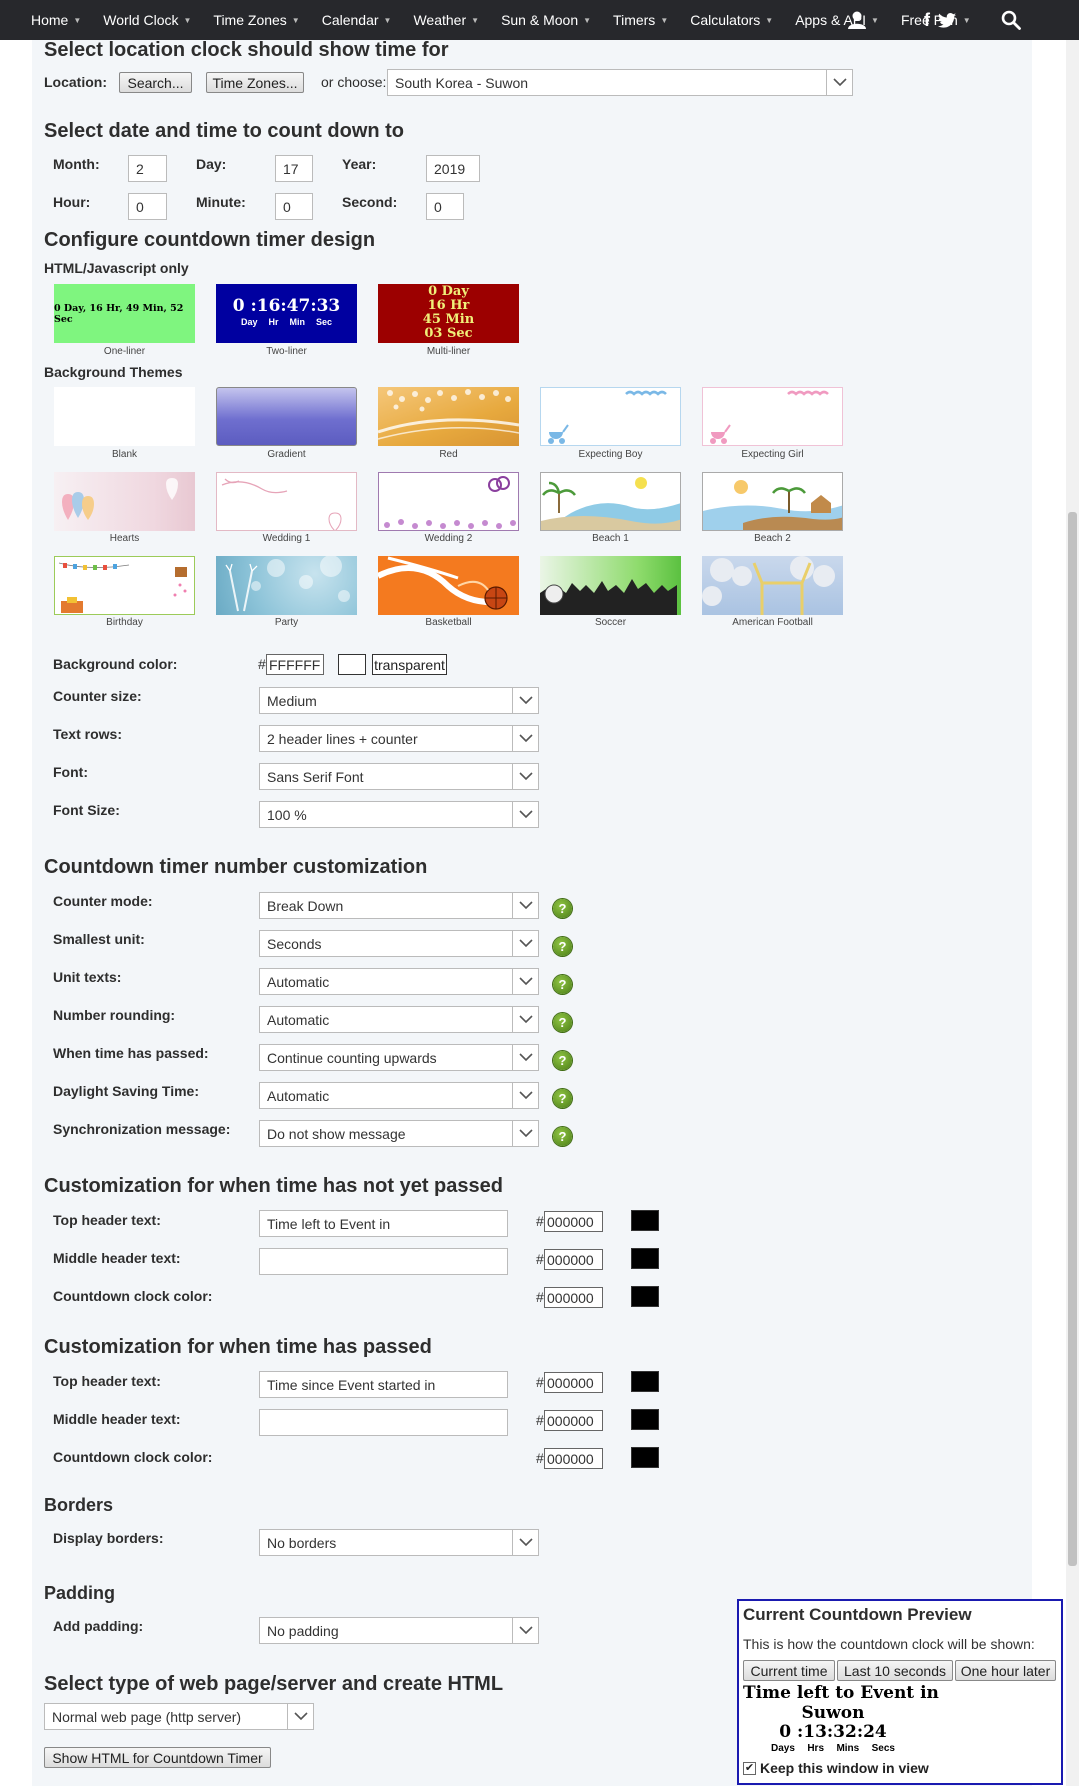  What do you see at coordinates (448, 501) in the screenshot?
I see `theme-wedding-2-thumb` at bounding box center [448, 501].